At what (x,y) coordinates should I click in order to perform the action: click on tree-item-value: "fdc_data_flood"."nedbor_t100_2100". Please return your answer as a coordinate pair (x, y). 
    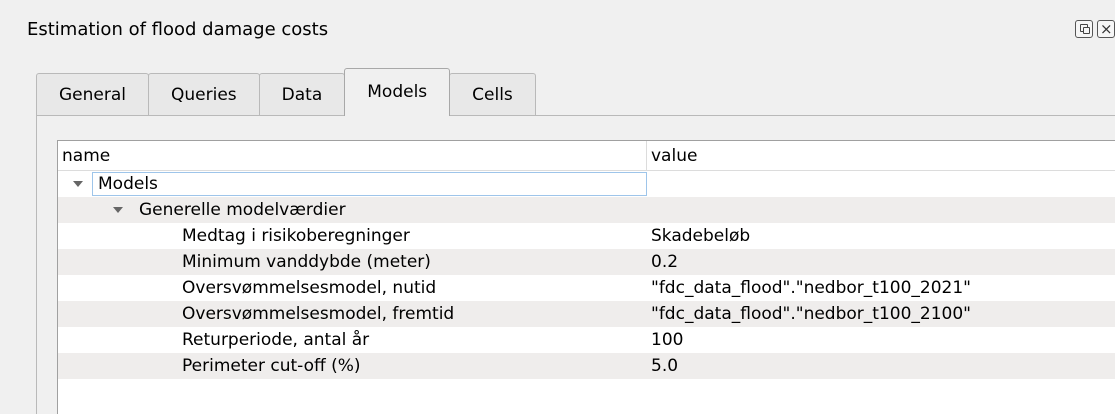
    Looking at the image, I should click on (881, 314).